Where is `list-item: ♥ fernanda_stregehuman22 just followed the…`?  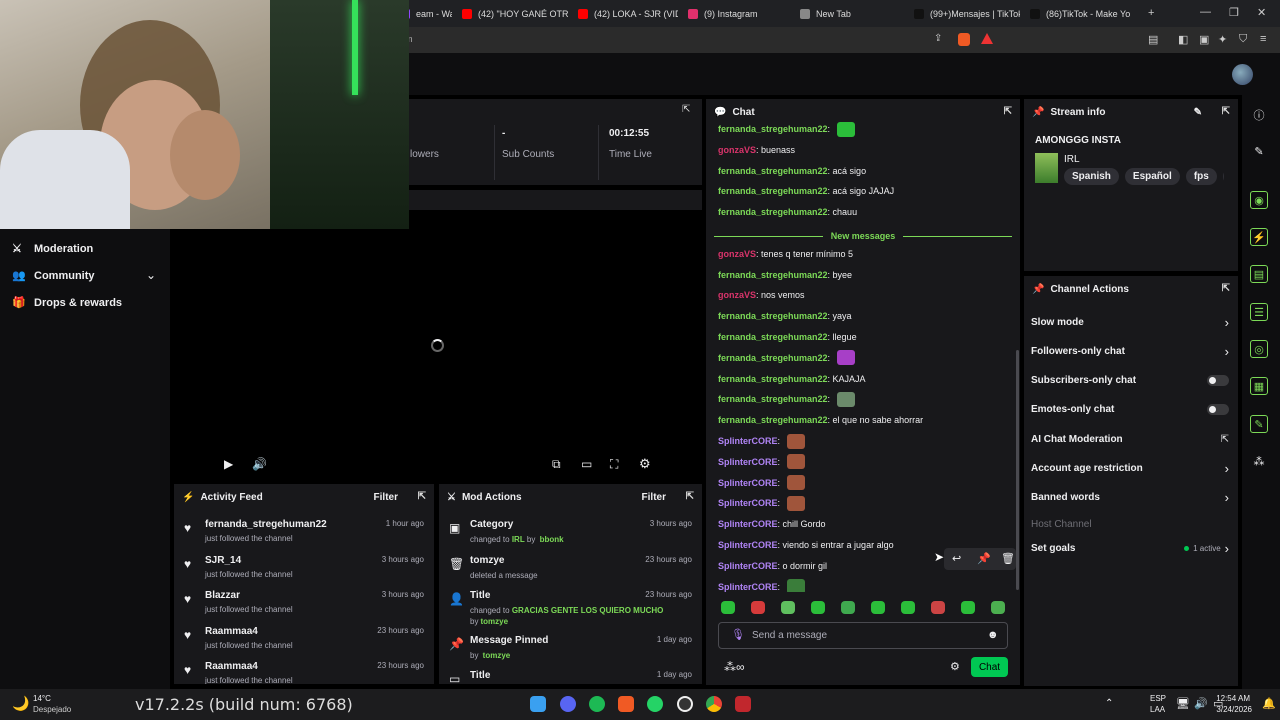 list-item: ♥ fernanda_stregehuman22 just followed the… is located at coordinates (304, 534).